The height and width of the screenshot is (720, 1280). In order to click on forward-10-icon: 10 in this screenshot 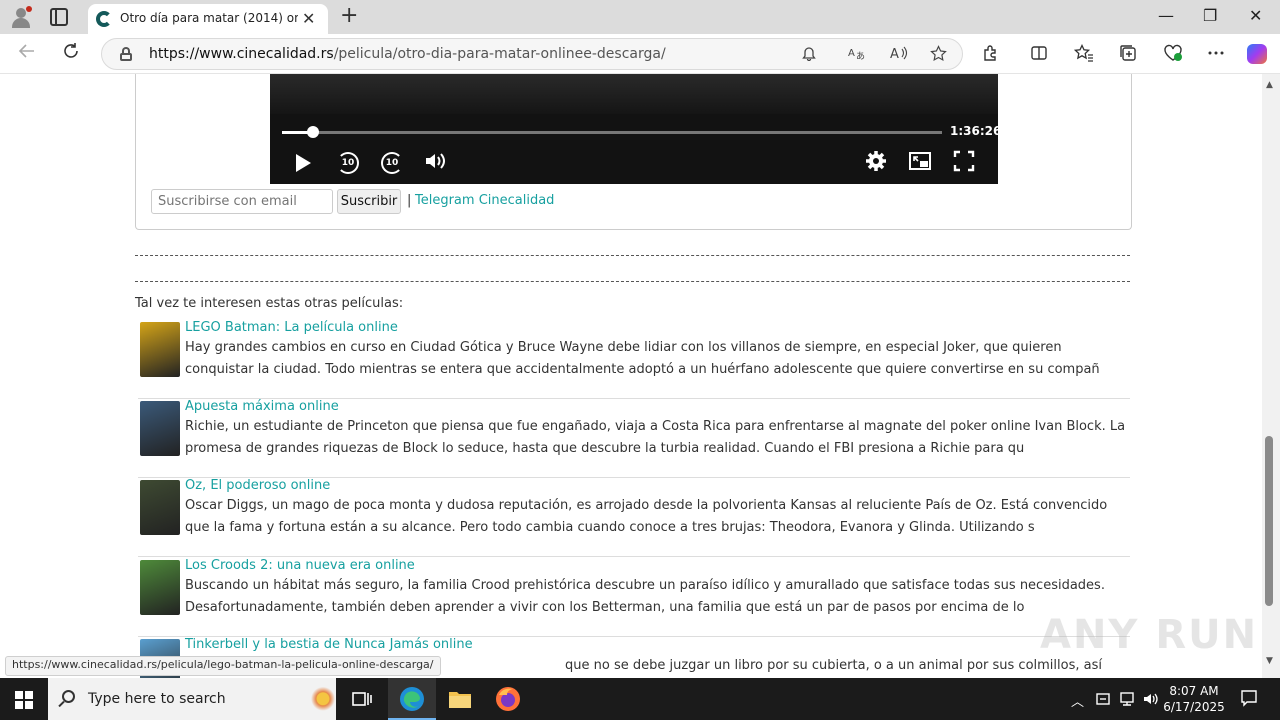, I will do `click(392, 163)`.